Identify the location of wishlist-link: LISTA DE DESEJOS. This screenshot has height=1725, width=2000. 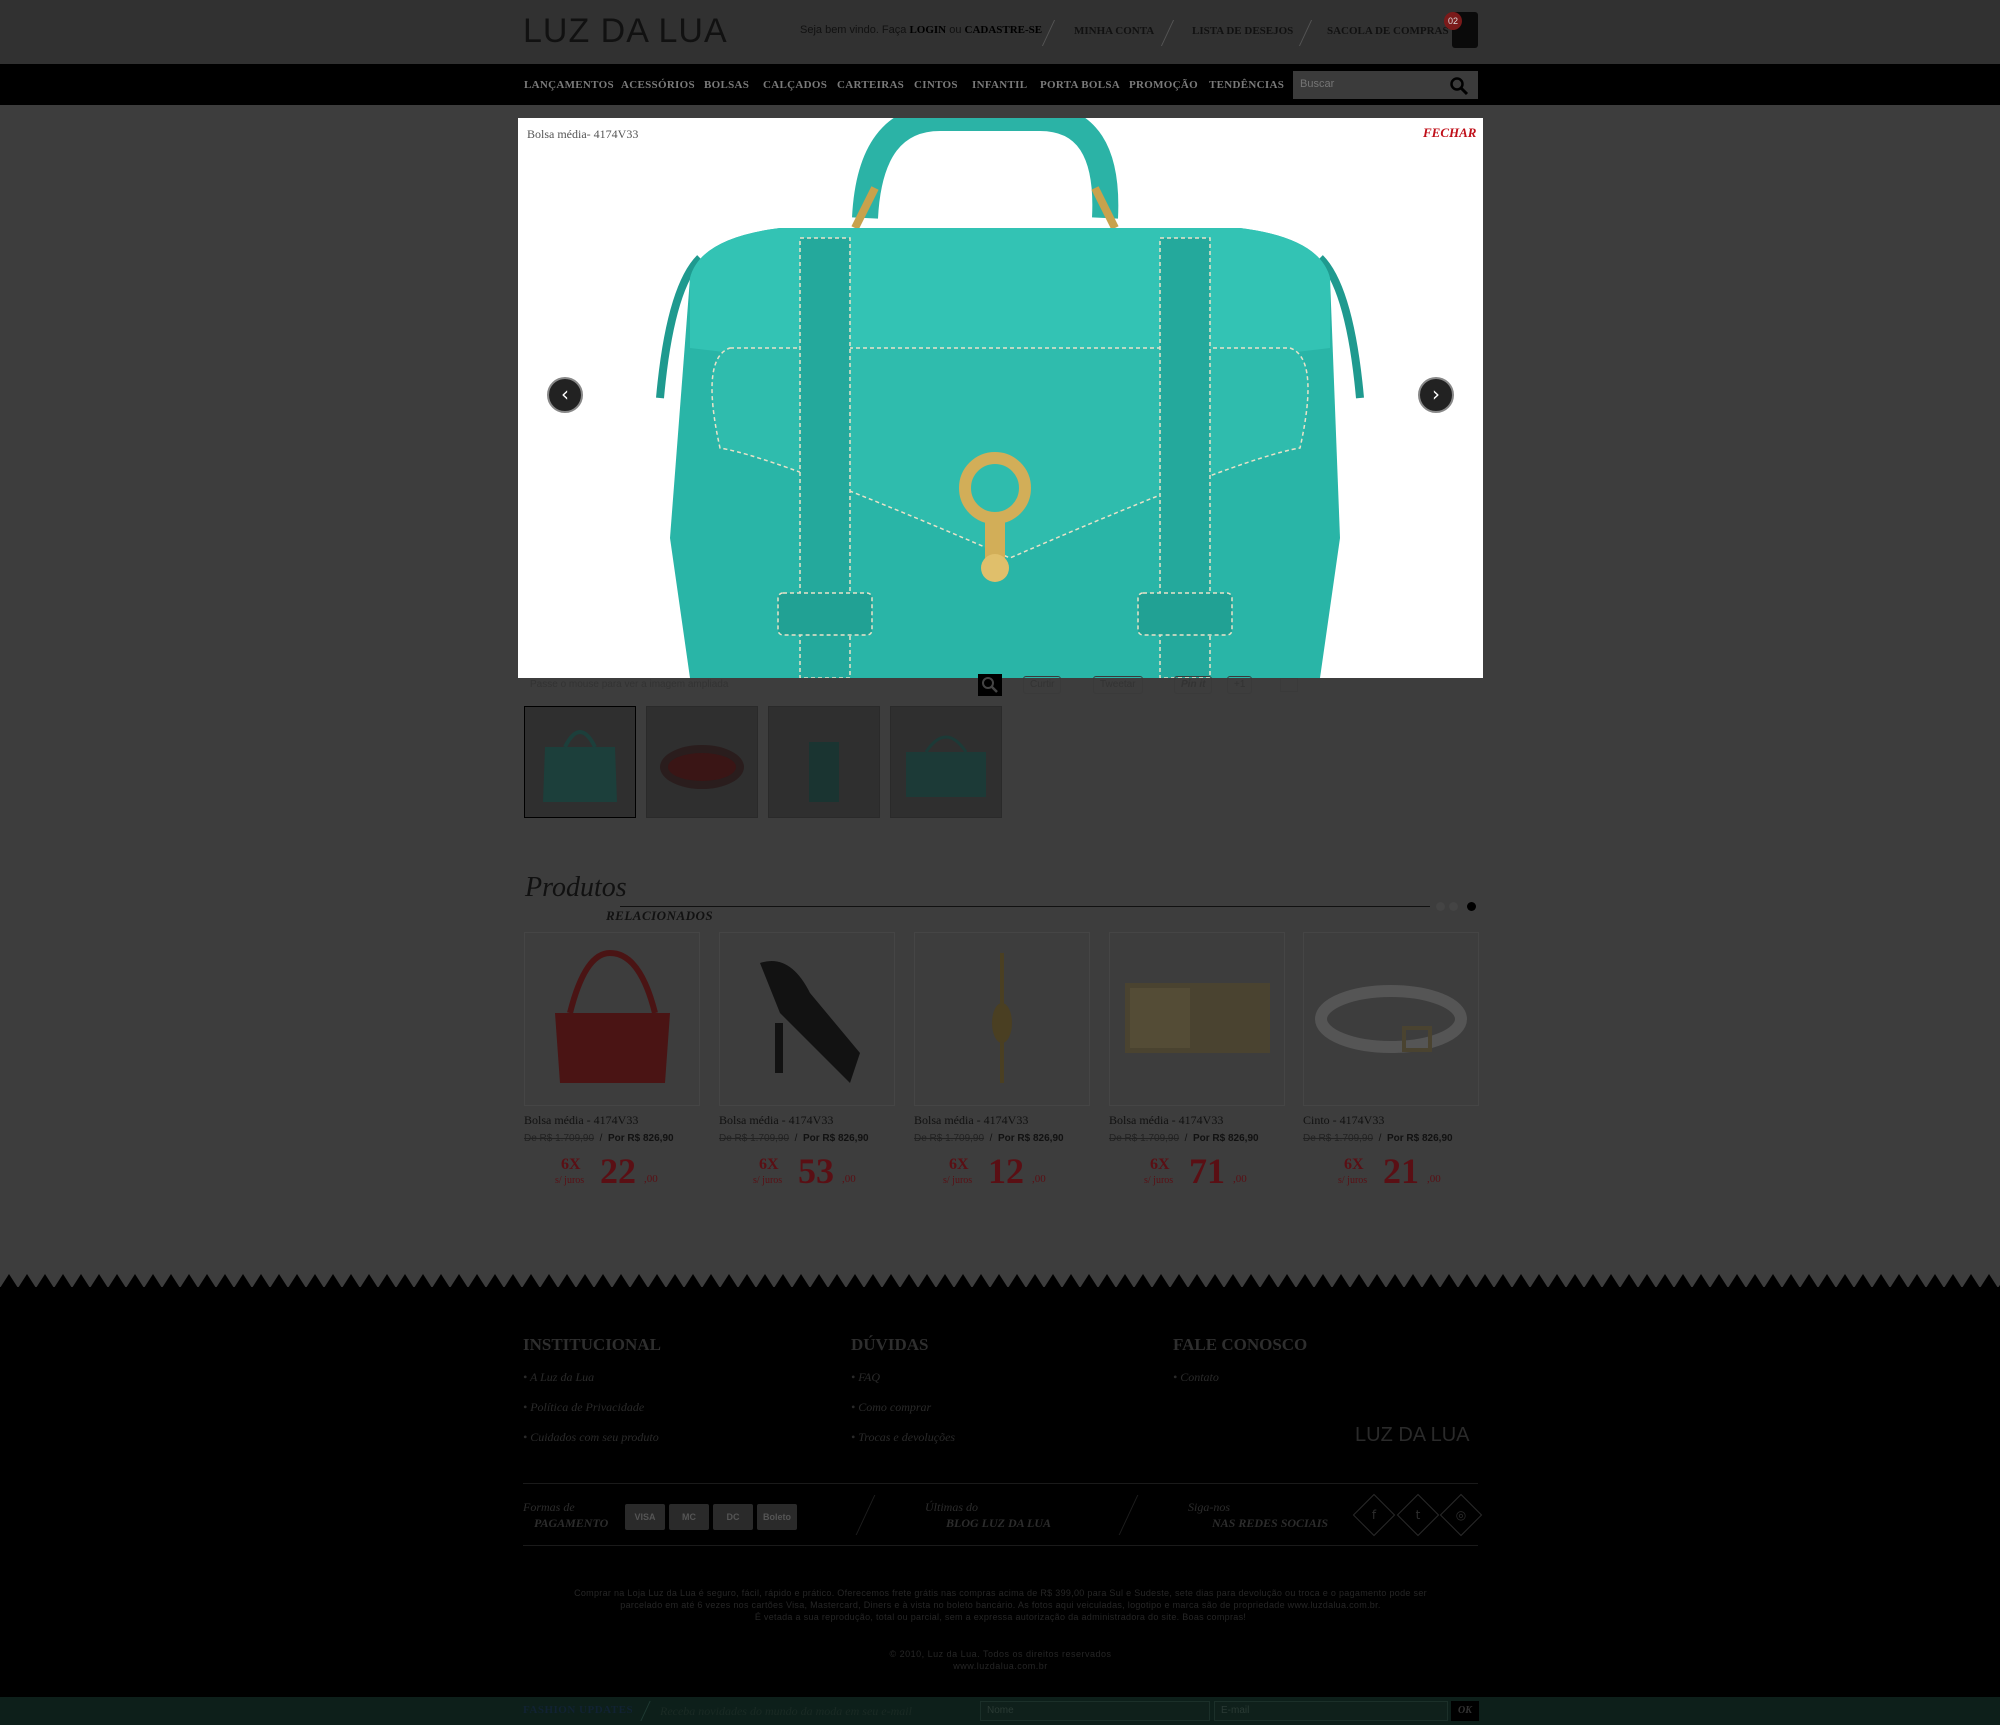
(1242, 31).